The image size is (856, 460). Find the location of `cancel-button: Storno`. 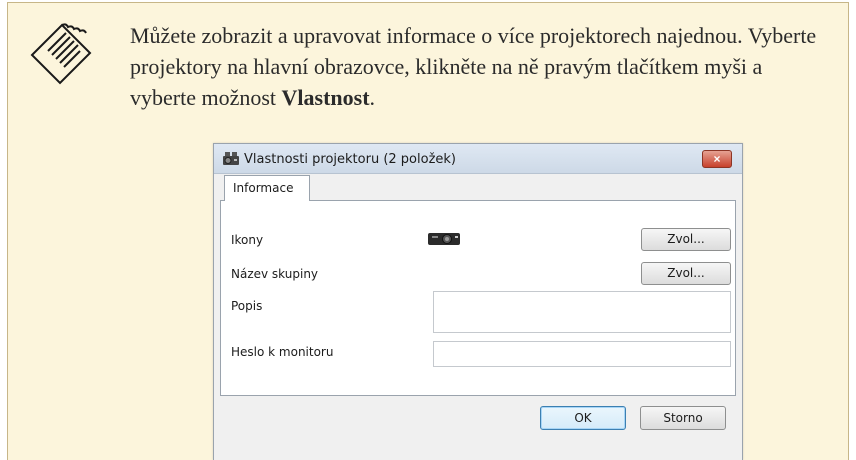

cancel-button: Storno is located at coordinates (683, 418).